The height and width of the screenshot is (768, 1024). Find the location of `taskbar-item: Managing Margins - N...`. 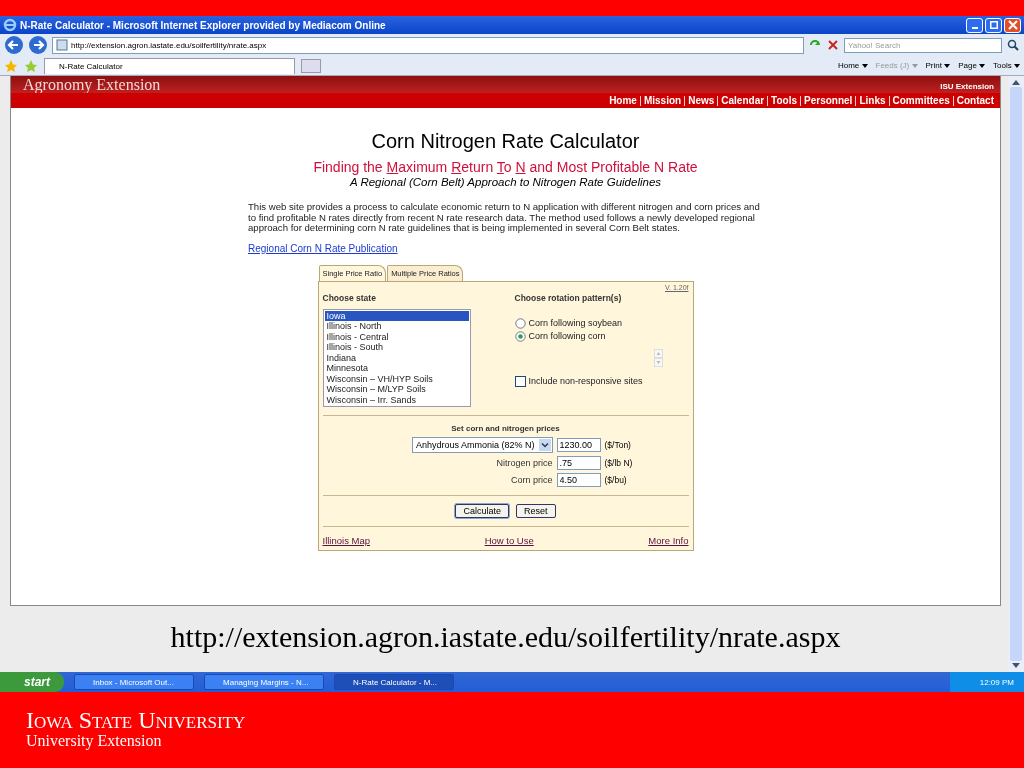

taskbar-item: Managing Margins - N... is located at coordinates (264, 682).